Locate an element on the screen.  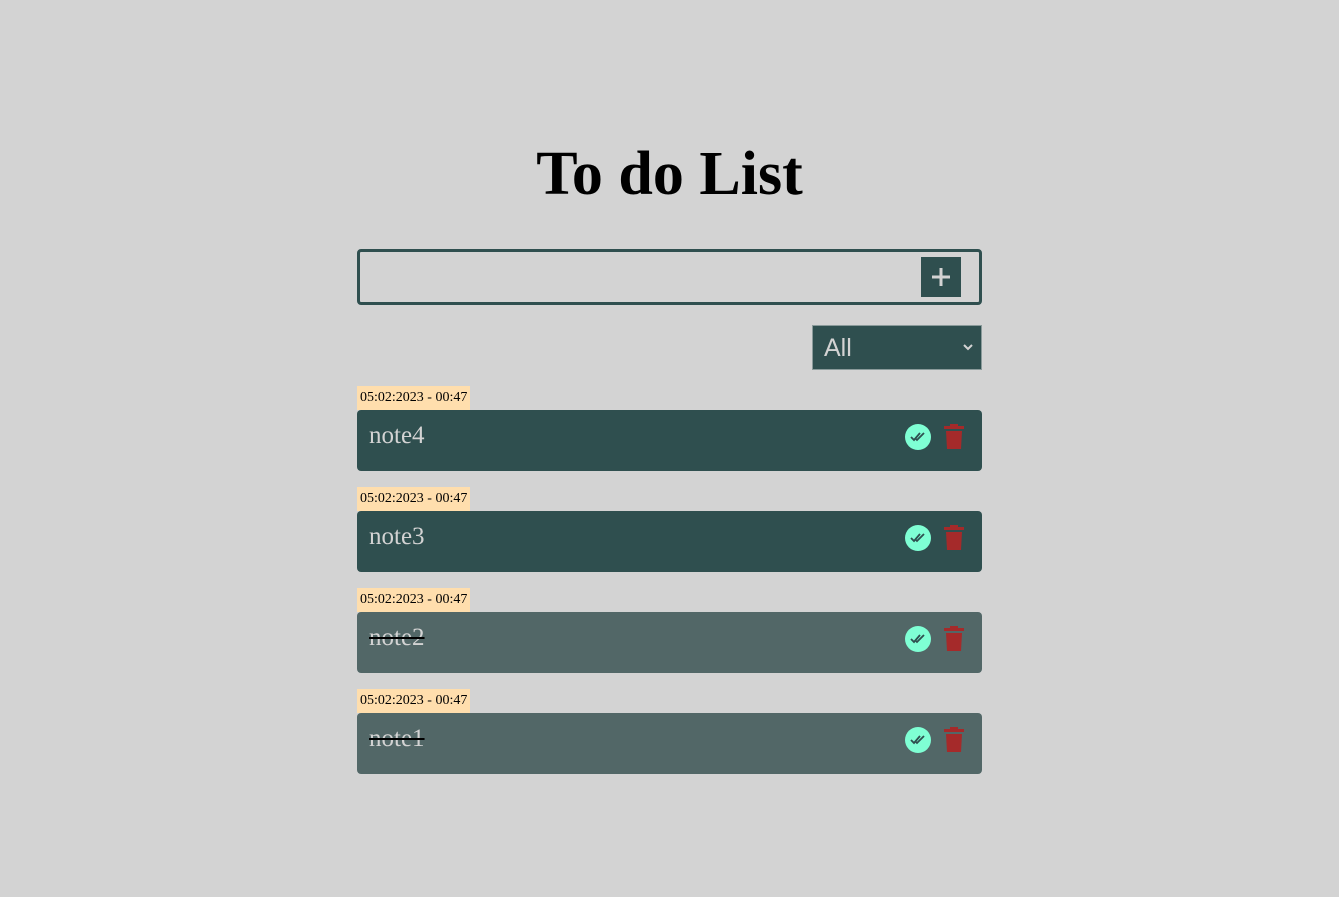
todo-text: note4 is located at coordinates (397, 435).